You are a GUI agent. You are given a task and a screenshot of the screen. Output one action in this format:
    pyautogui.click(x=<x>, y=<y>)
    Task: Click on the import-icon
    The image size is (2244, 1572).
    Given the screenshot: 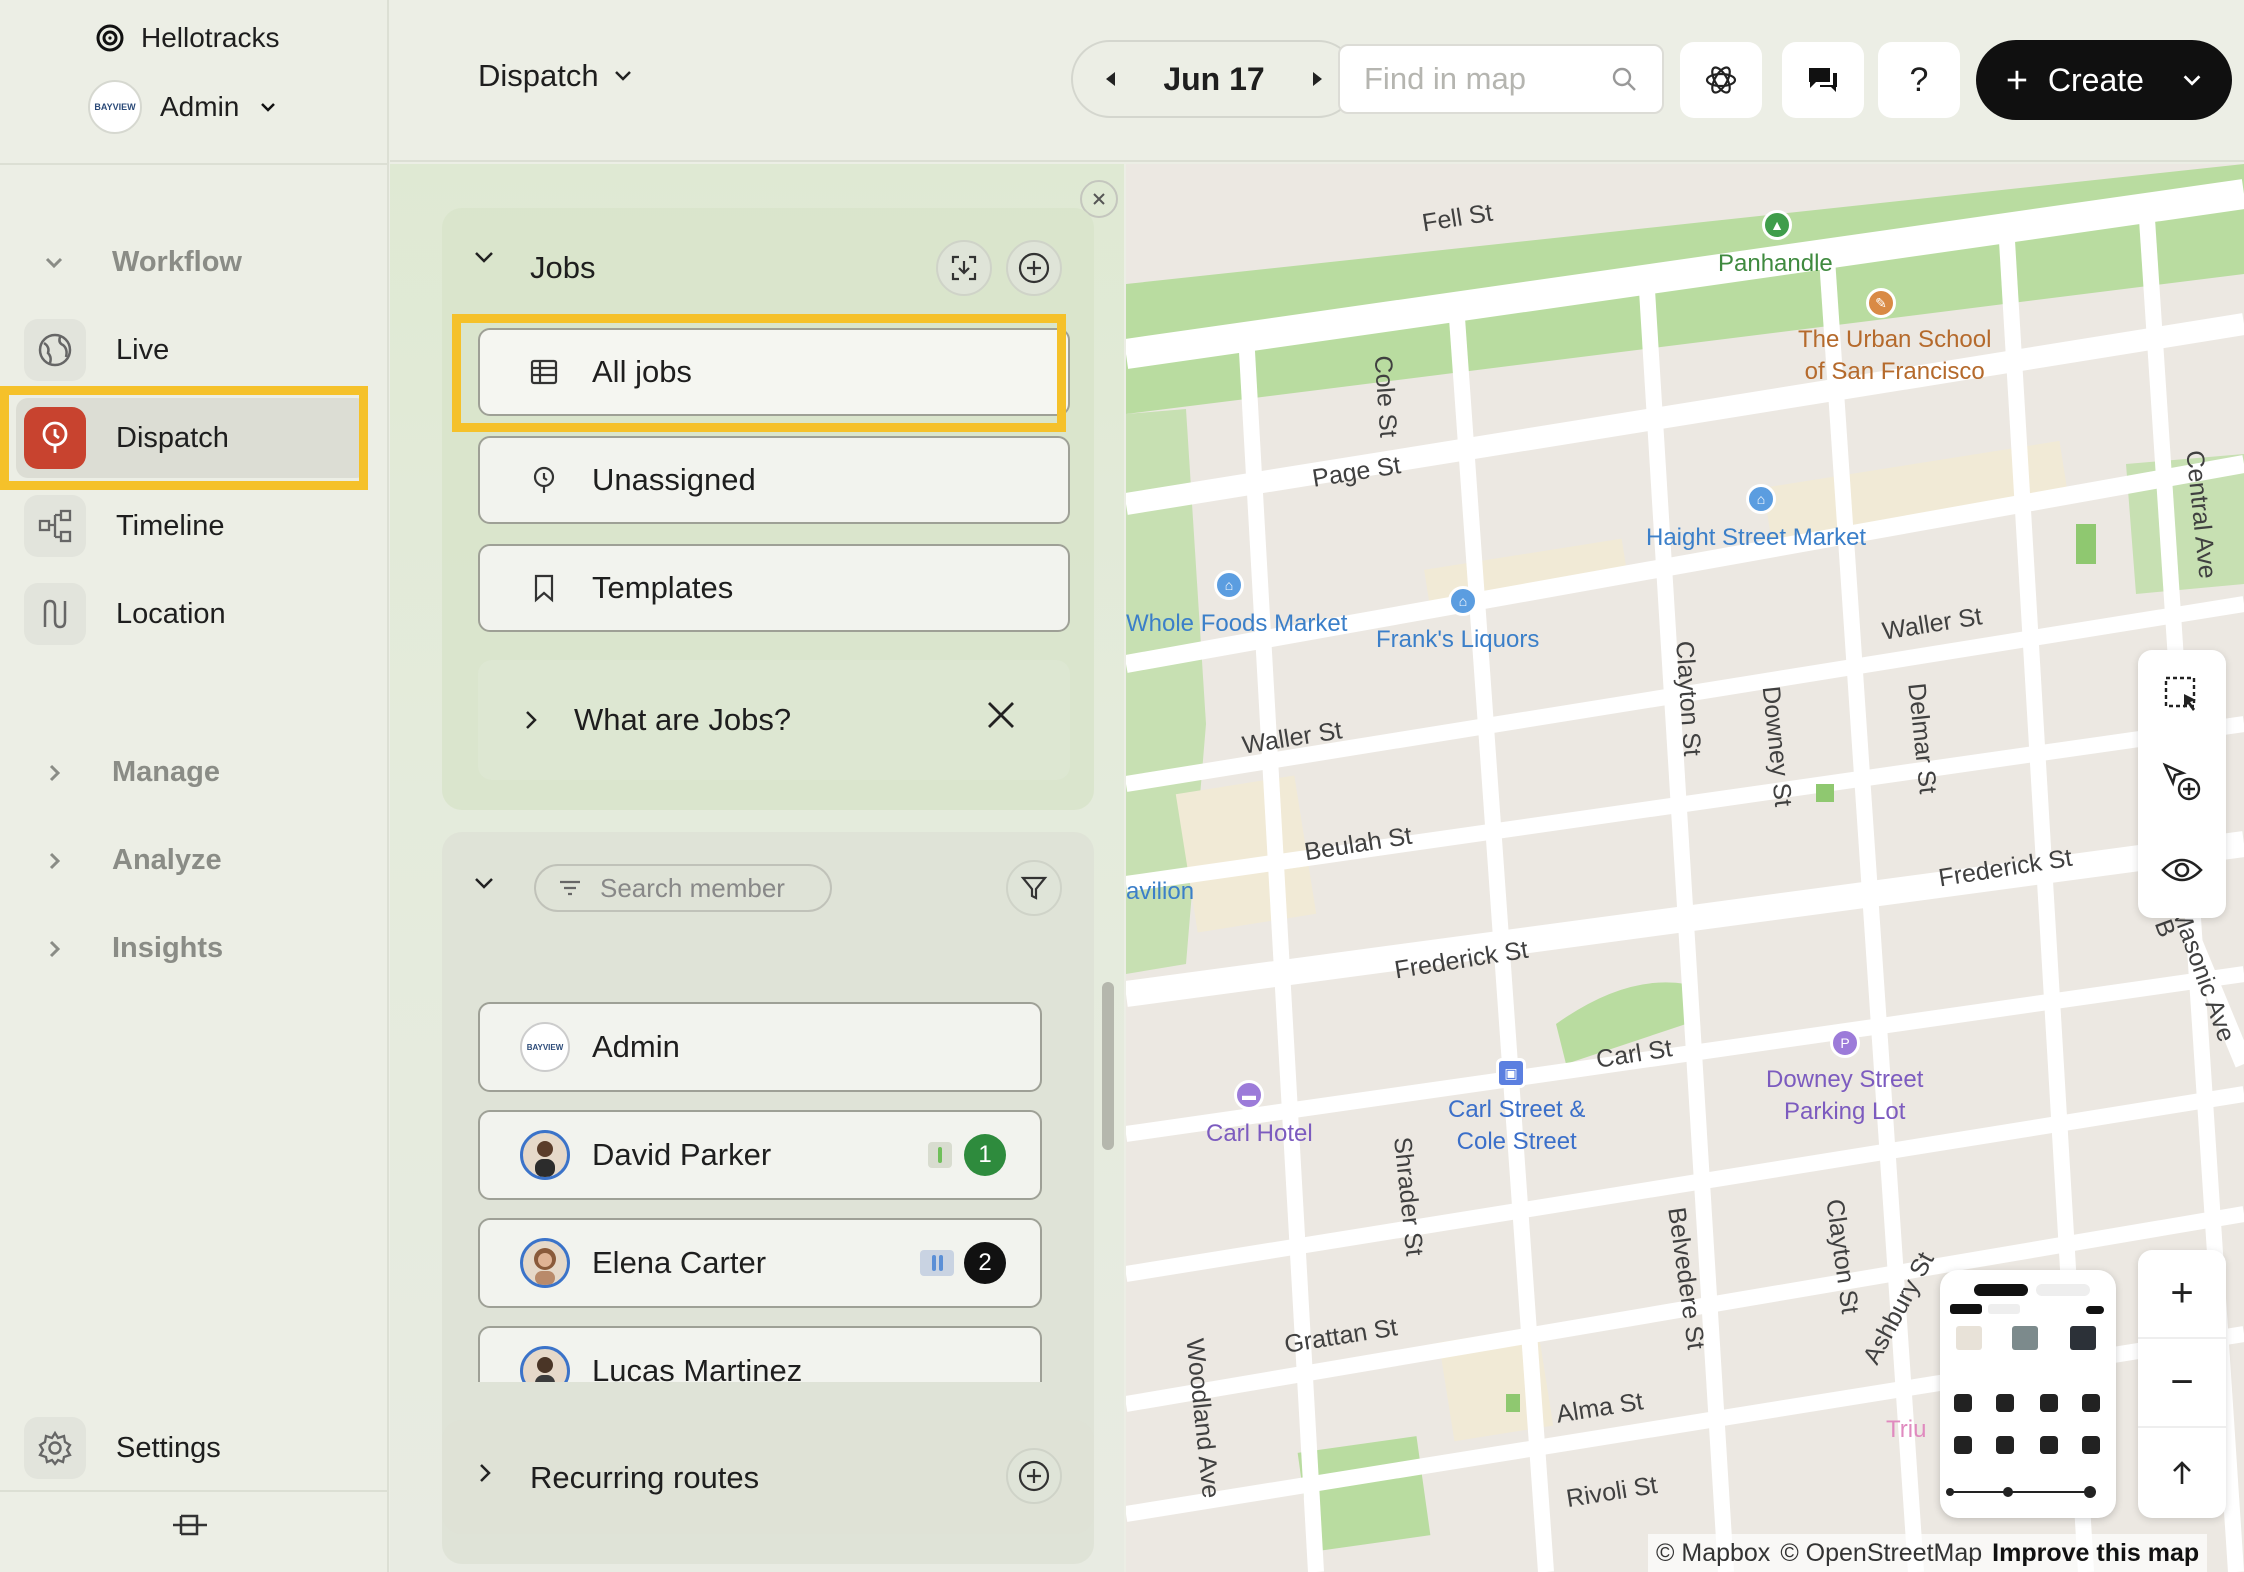 What is the action you would take?
    pyautogui.click(x=964, y=268)
    